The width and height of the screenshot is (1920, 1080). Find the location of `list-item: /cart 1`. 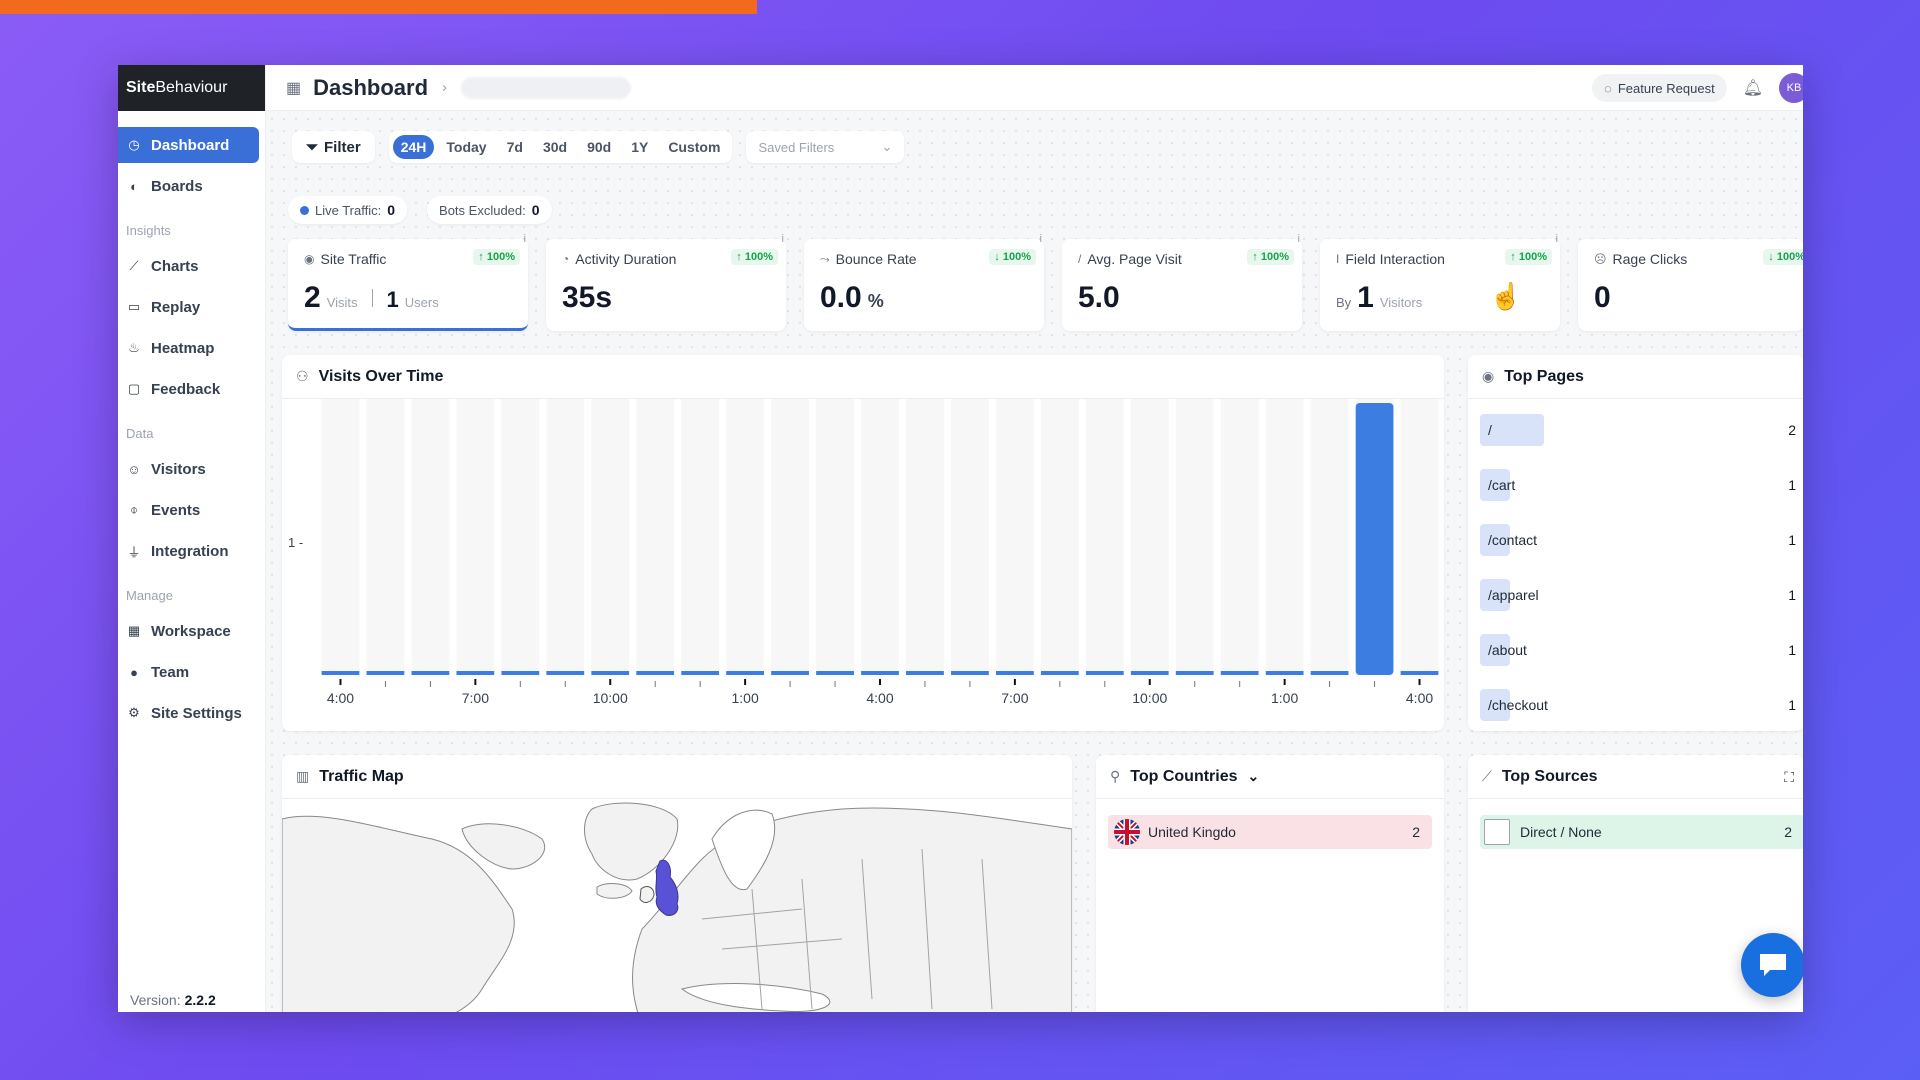

list-item: /cart 1 is located at coordinates (1638, 485).